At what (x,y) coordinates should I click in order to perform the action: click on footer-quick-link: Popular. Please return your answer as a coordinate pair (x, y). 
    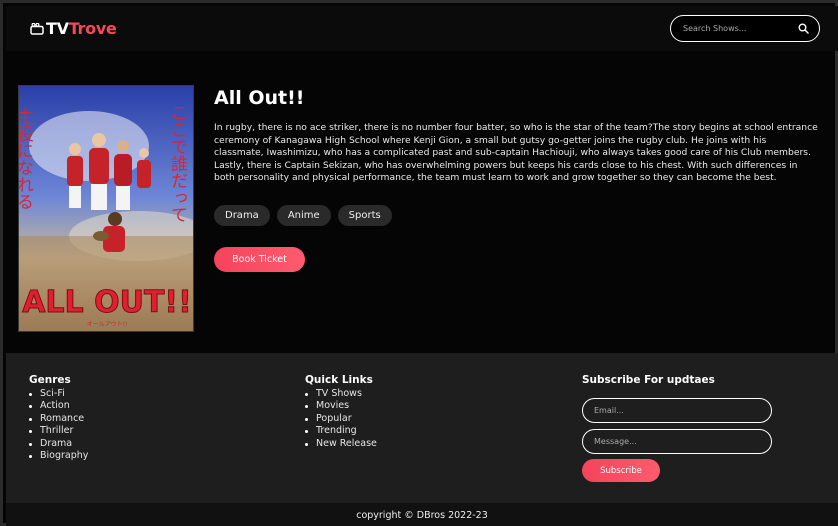
    Looking at the image, I should click on (341, 419).